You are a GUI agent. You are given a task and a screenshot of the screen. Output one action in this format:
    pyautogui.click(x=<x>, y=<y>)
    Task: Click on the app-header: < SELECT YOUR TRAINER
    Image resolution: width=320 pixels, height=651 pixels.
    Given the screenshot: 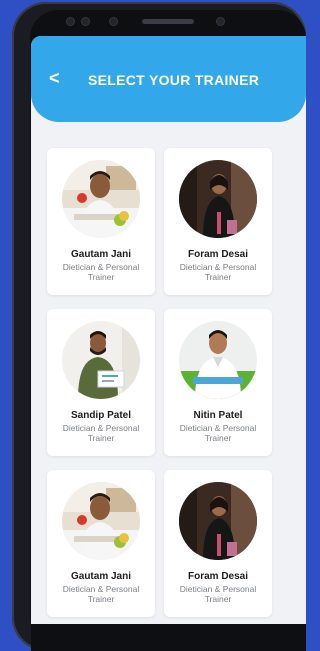 What is the action you would take?
    pyautogui.click(x=168, y=79)
    